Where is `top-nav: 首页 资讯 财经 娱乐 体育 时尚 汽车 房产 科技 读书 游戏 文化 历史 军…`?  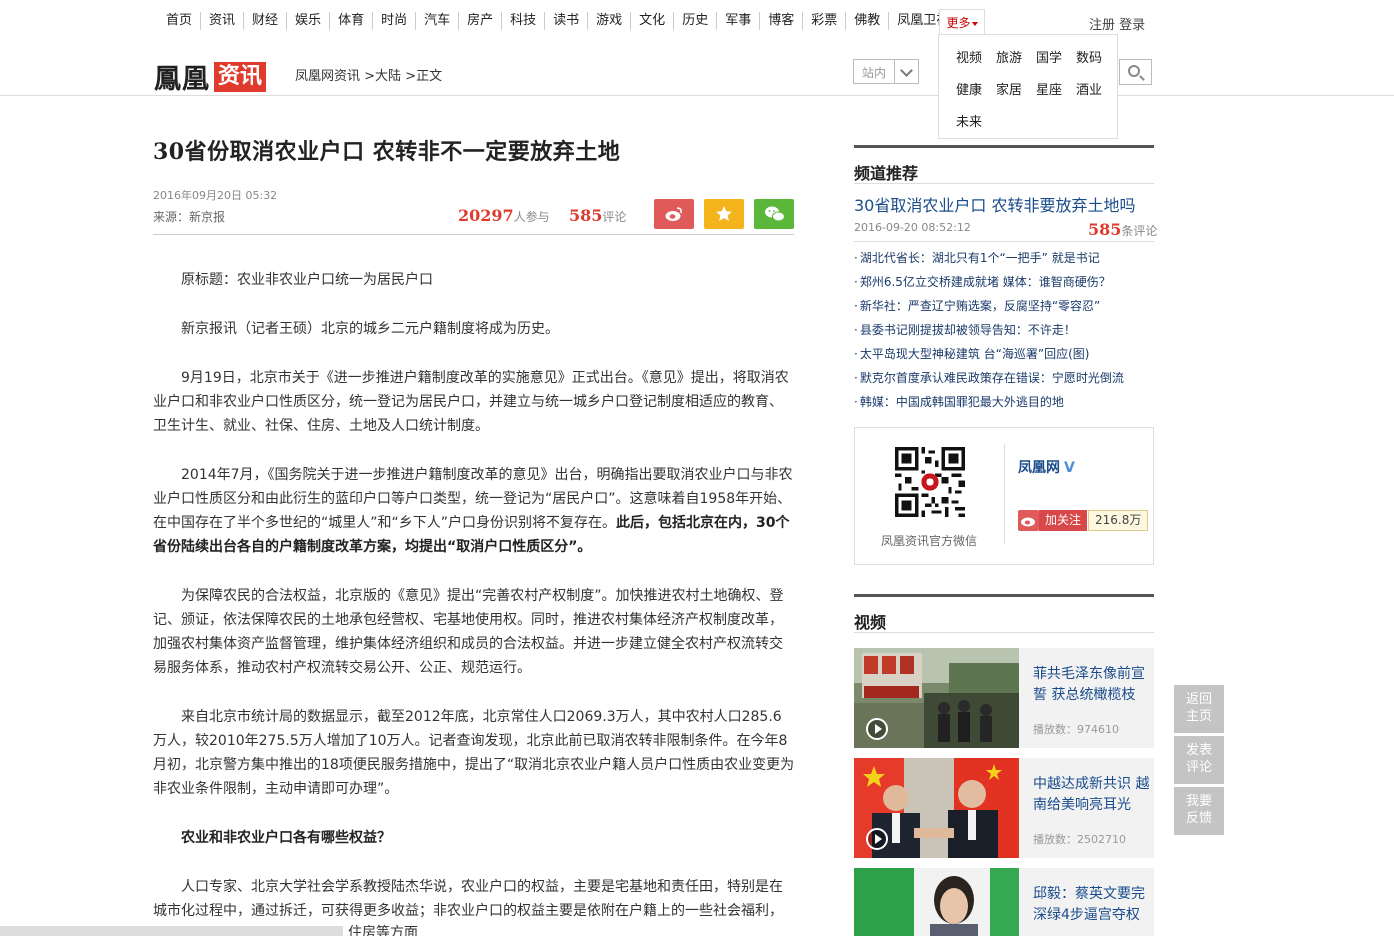
top-nav: 首页 资讯 财经 娱乐 体育 时尚 汽车 房产 科技 读书 游戏 文化 历史 军… is located at coordinates (697, 22).